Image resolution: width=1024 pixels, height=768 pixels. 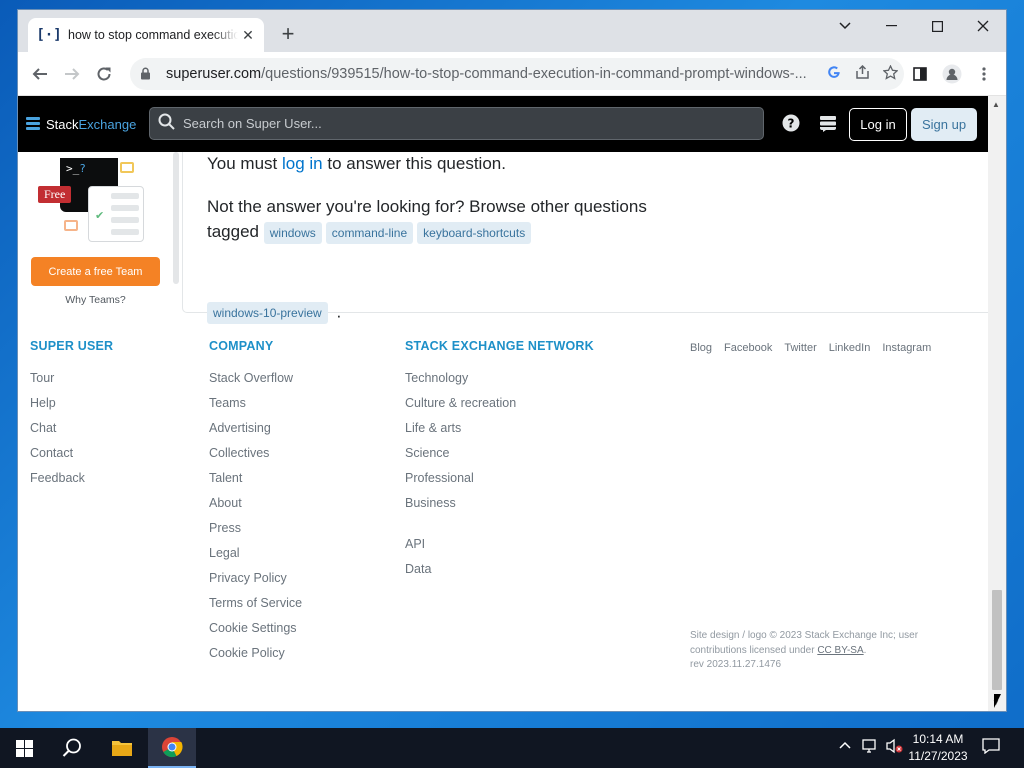 What do you see at coordinates (736, 664) in the screenshot?
I see `revision-text: rev 2023.11.27.1476` at bounding box center [736, 664].